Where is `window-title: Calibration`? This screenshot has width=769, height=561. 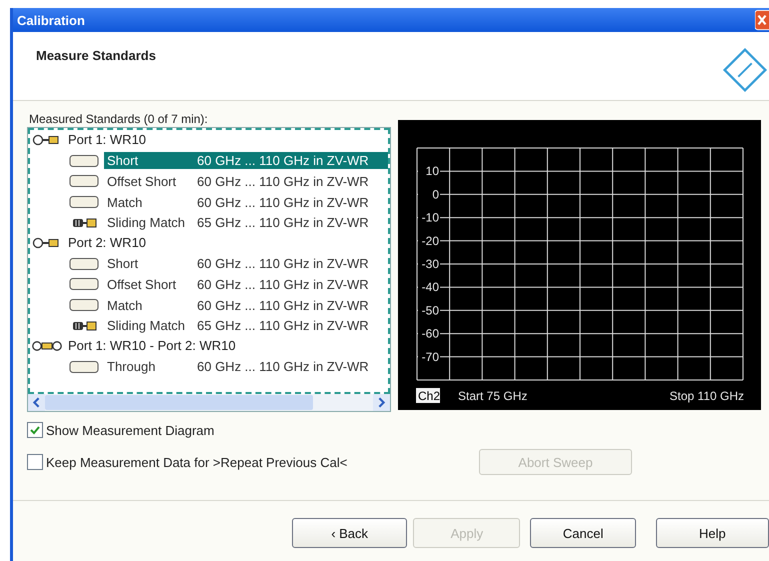
window-title: Calibration is located at coordinates (50, 20).